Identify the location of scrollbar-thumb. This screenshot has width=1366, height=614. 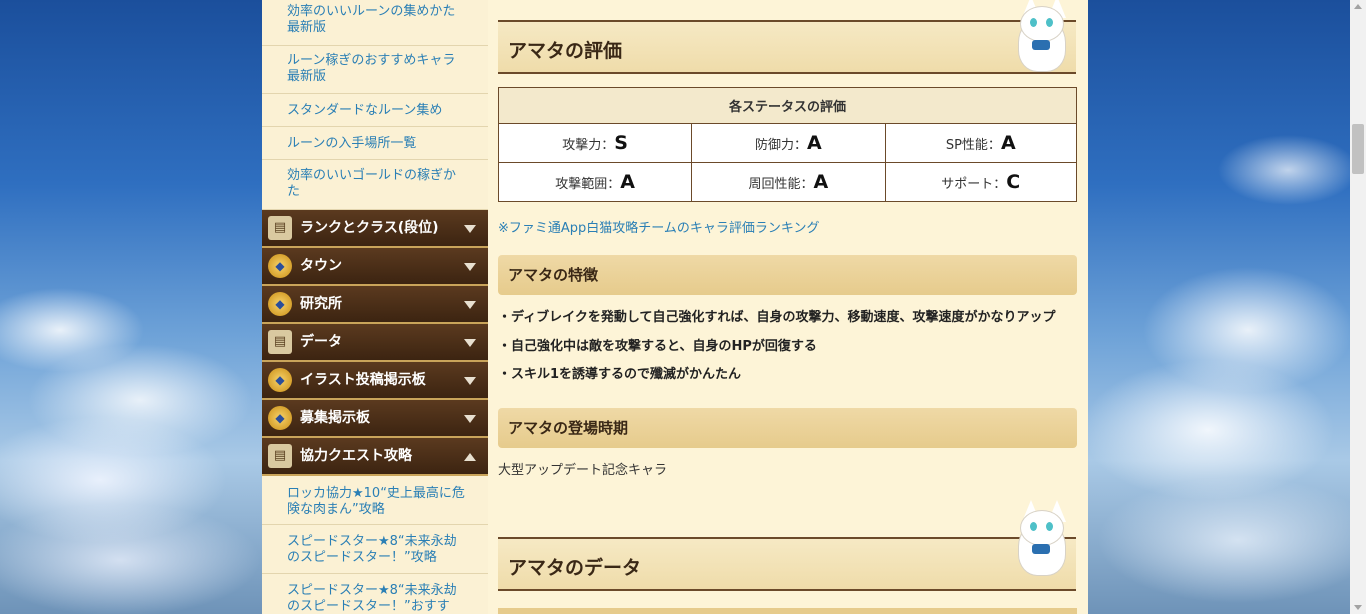
(1358, 149).